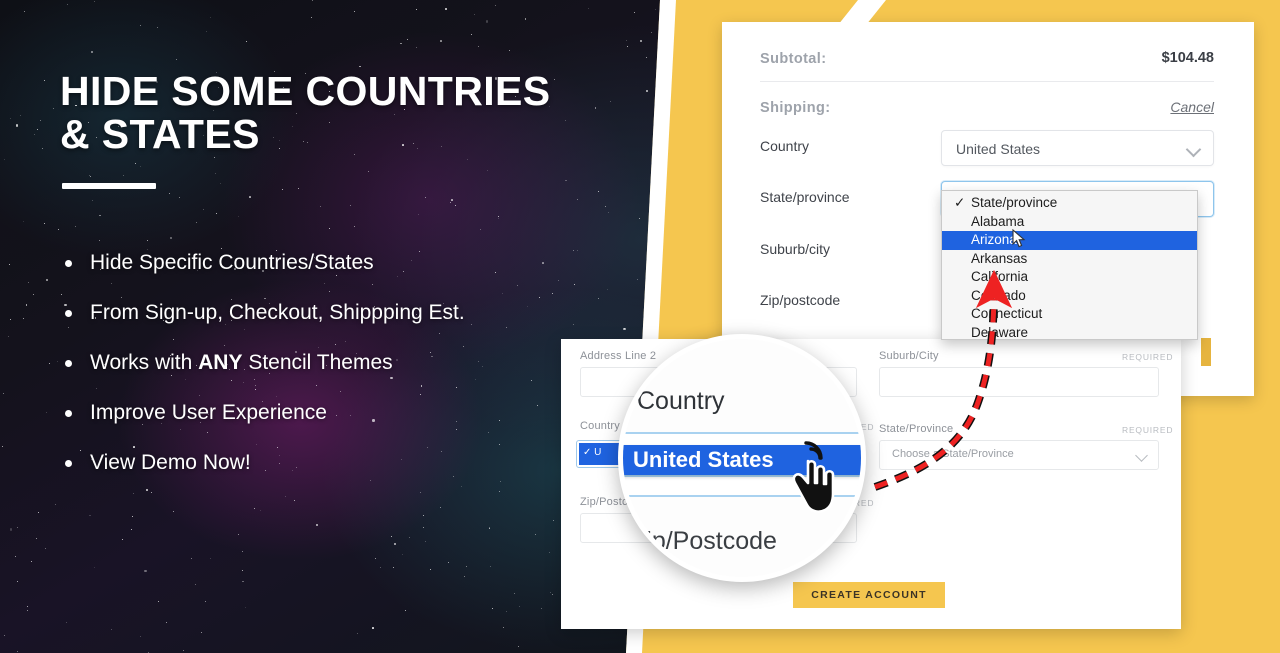  Describe the element at coordinates (317, 362) in the screenshot. I see `list-item-label-tail: Stencil Themes` at that location.